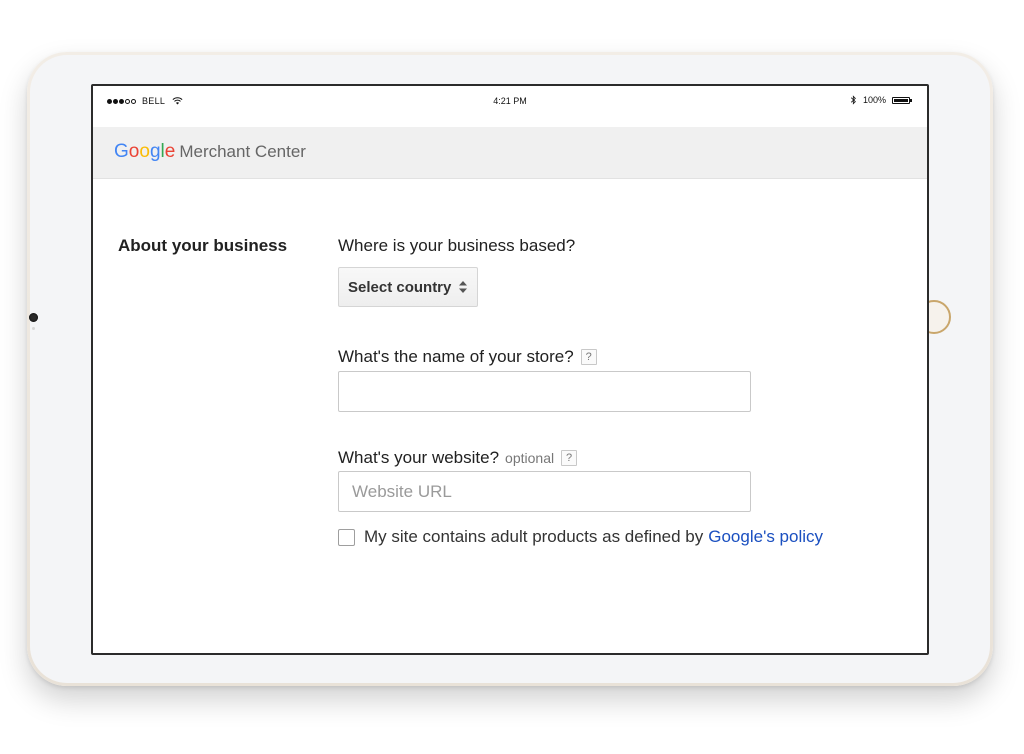 The height and width of the screenshot is (754, 1024). What do you see at coordinates (874, 100) in the screenshot?
I see `battery-percent: 100%` at bounding box center [874, 100].